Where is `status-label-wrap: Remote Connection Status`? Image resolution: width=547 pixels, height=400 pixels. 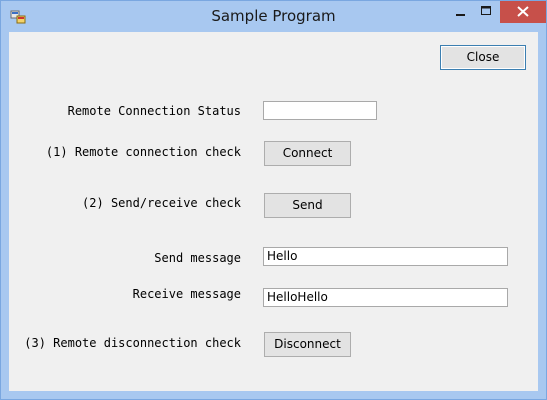 status-label-wrap: Remote Connection Status is located at coordinates (125, 113).